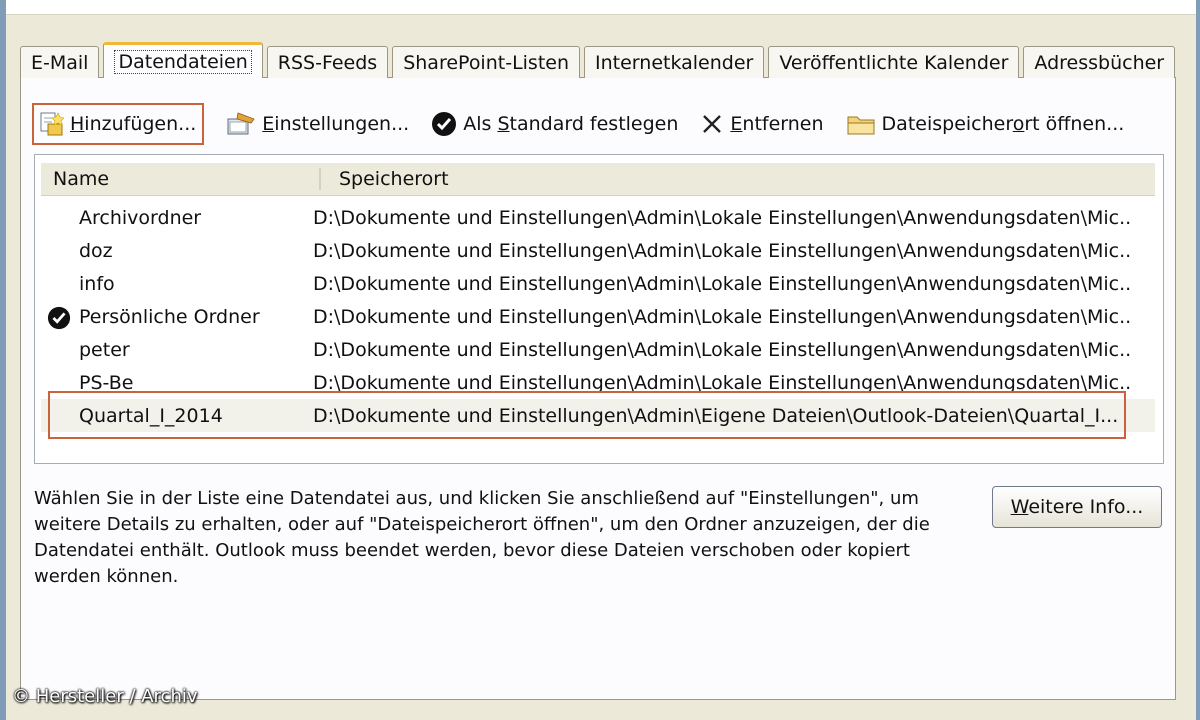  I want to click on window-right-border, so click(1198, 360).